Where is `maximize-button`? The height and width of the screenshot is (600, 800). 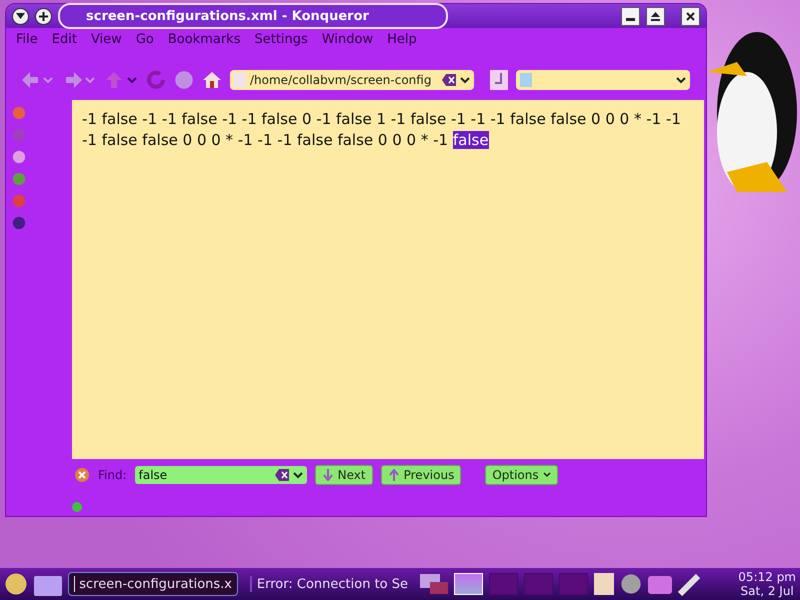 maximize-button is located at coordinates (655, 16).